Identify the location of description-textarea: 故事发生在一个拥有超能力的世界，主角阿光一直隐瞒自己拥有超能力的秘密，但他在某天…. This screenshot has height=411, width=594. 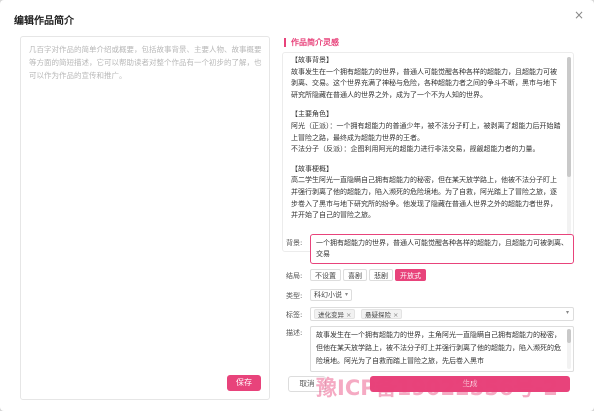
(442, 349).